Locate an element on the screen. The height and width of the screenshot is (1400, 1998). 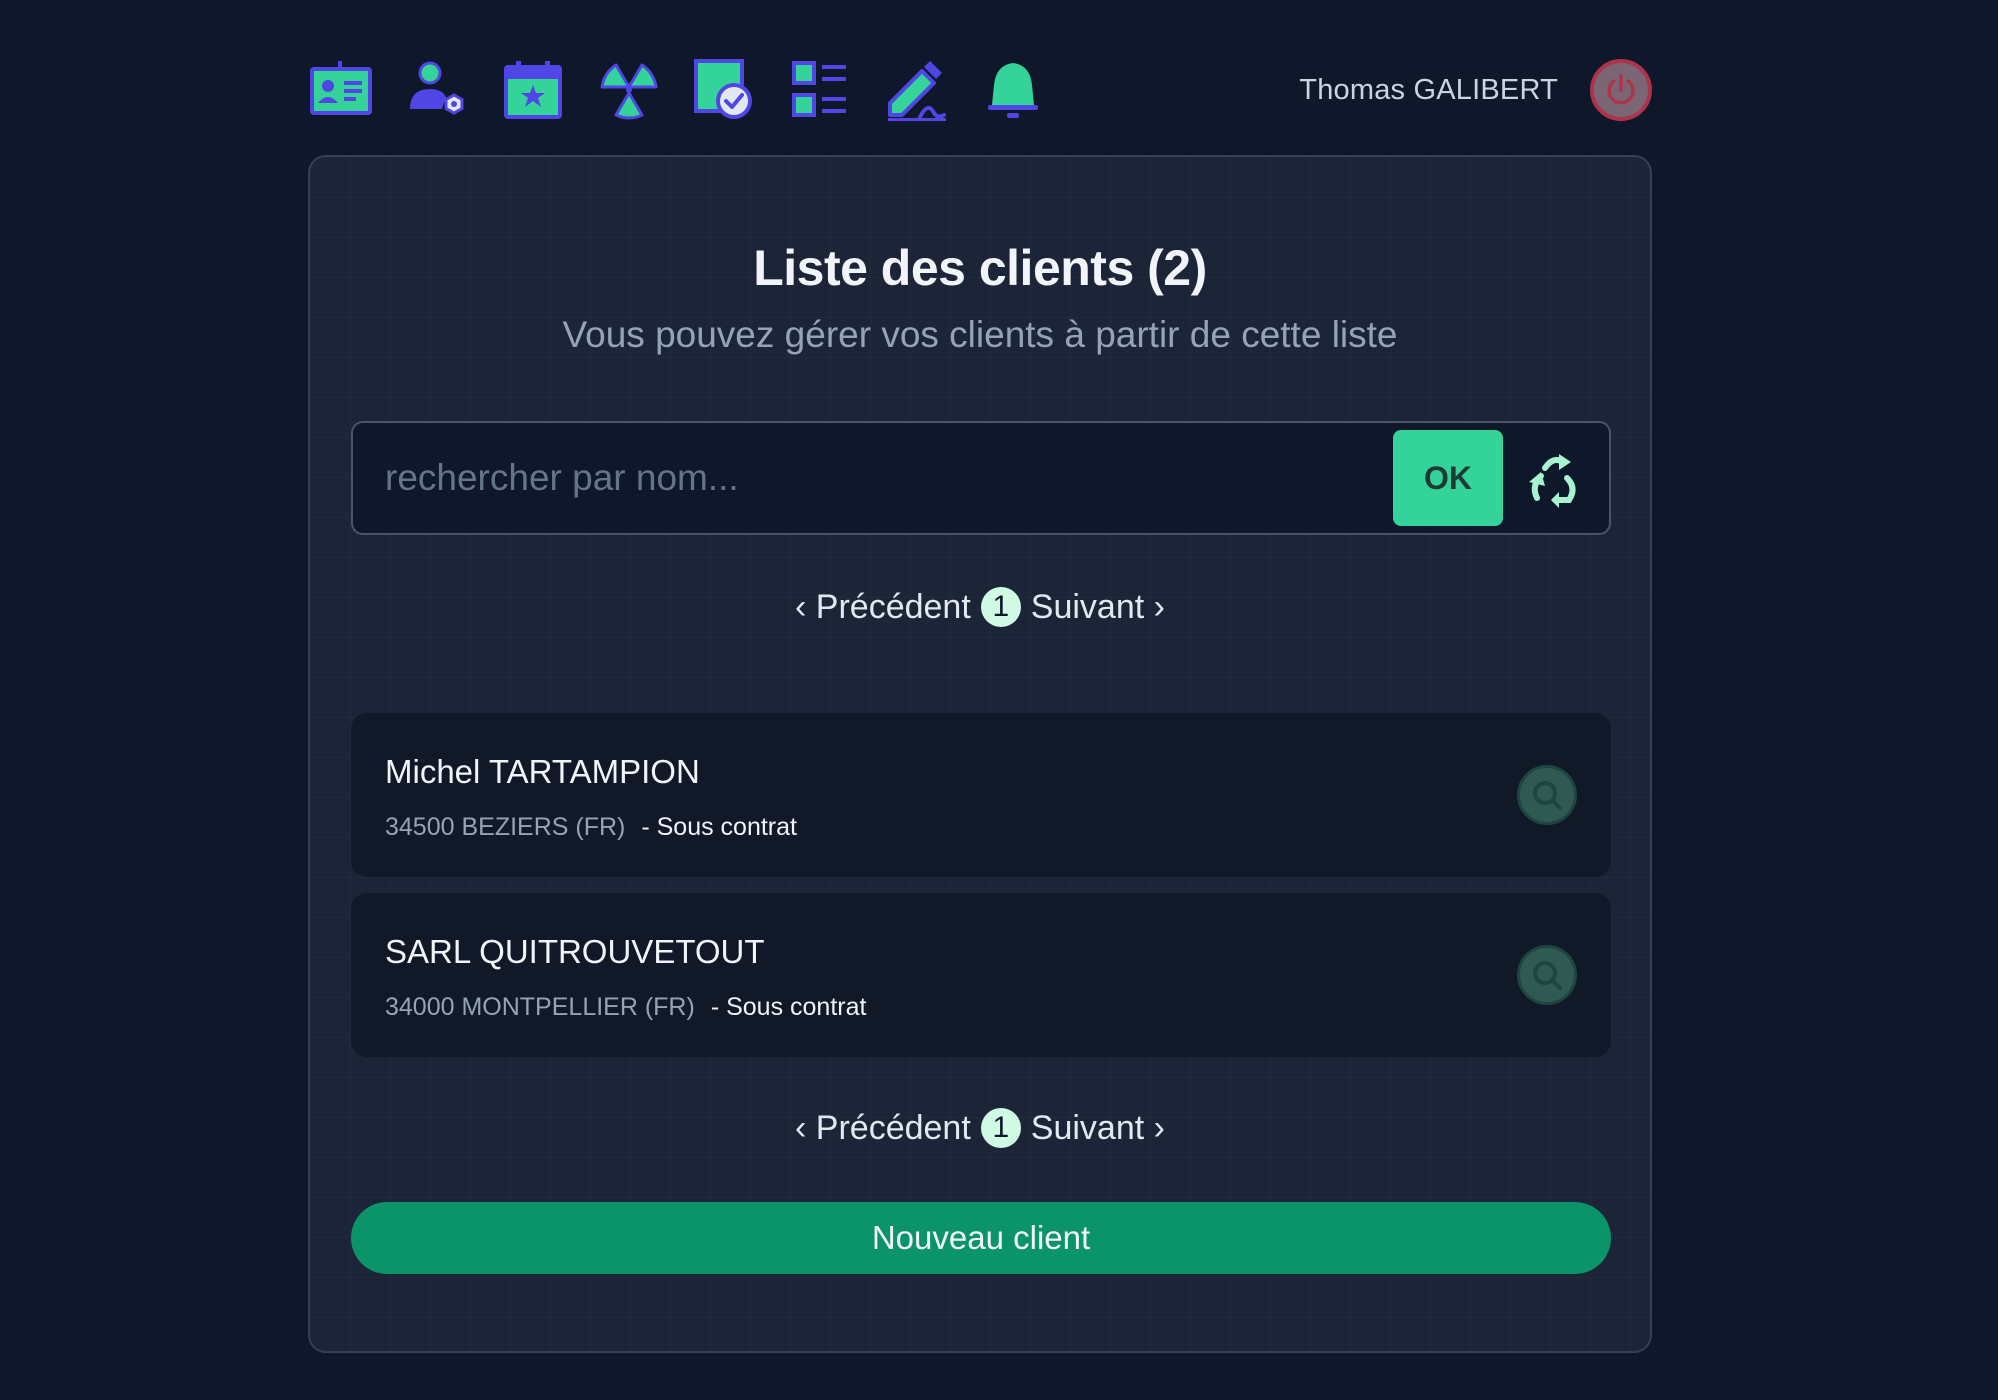
bell-icon is located at coordinates (1013, 90).